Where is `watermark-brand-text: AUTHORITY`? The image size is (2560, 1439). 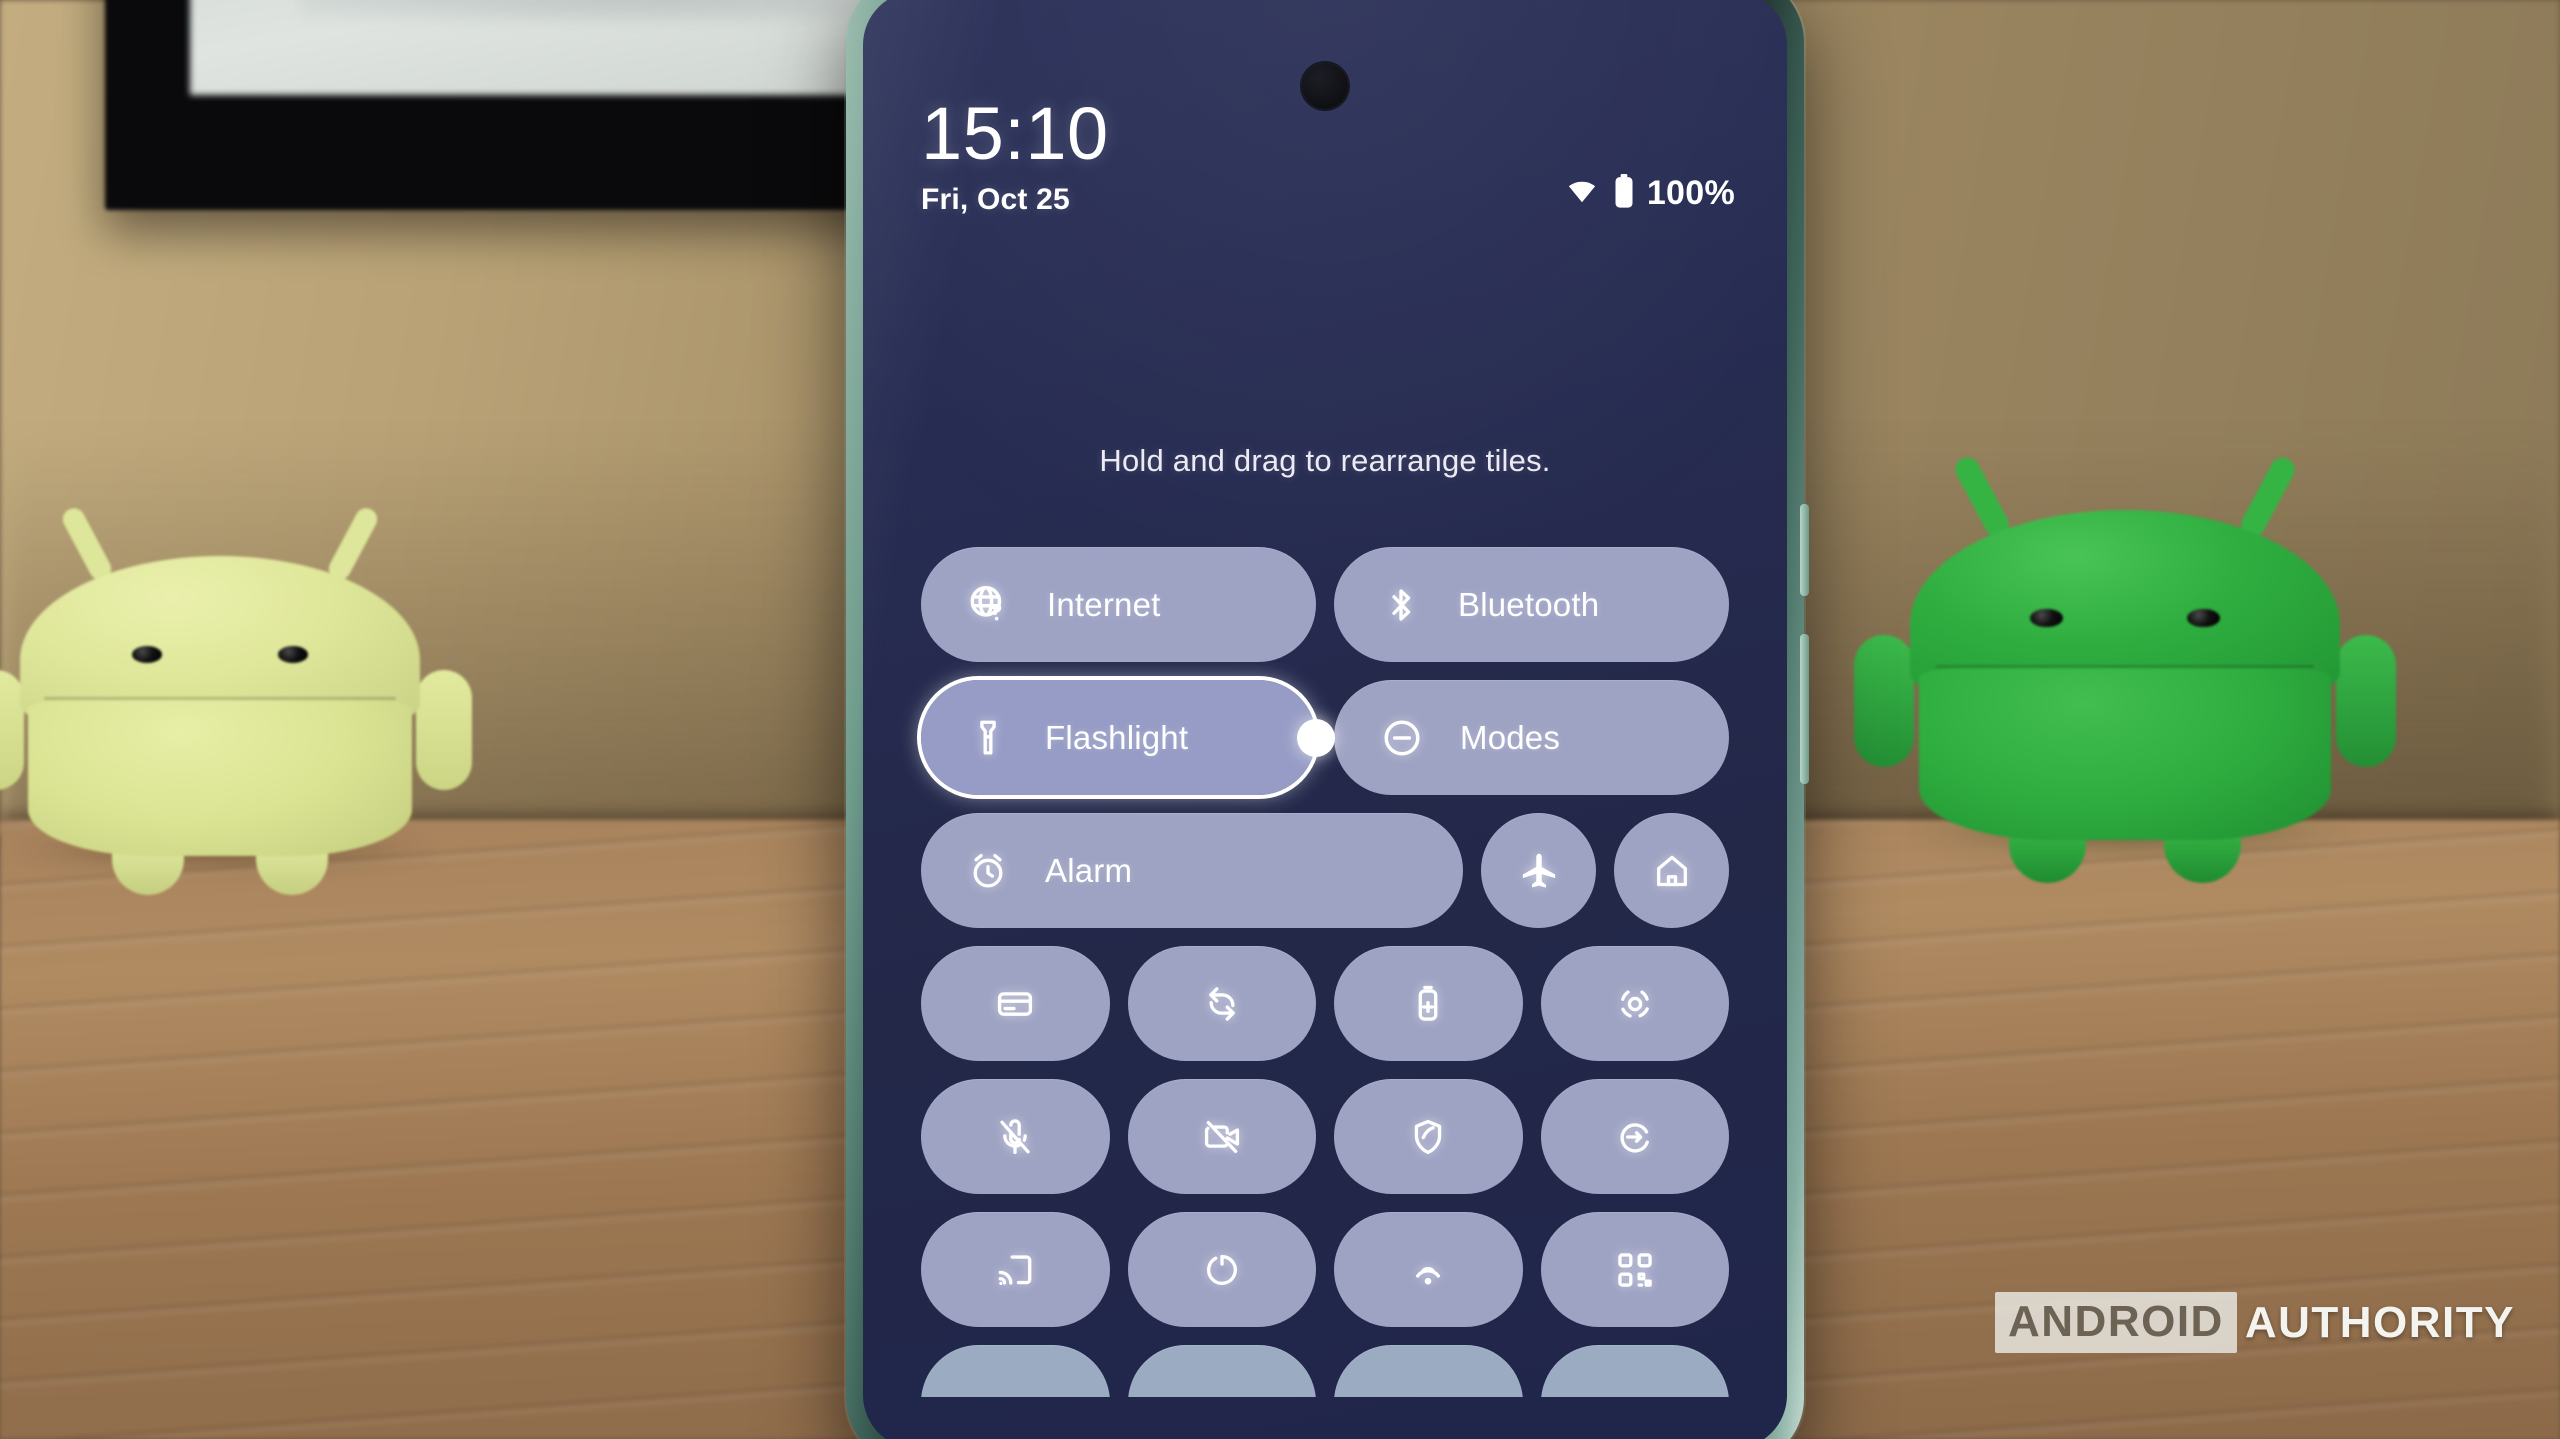 watermark-brand-text: AUTHORITY is located at coordinates (2379, 1322).